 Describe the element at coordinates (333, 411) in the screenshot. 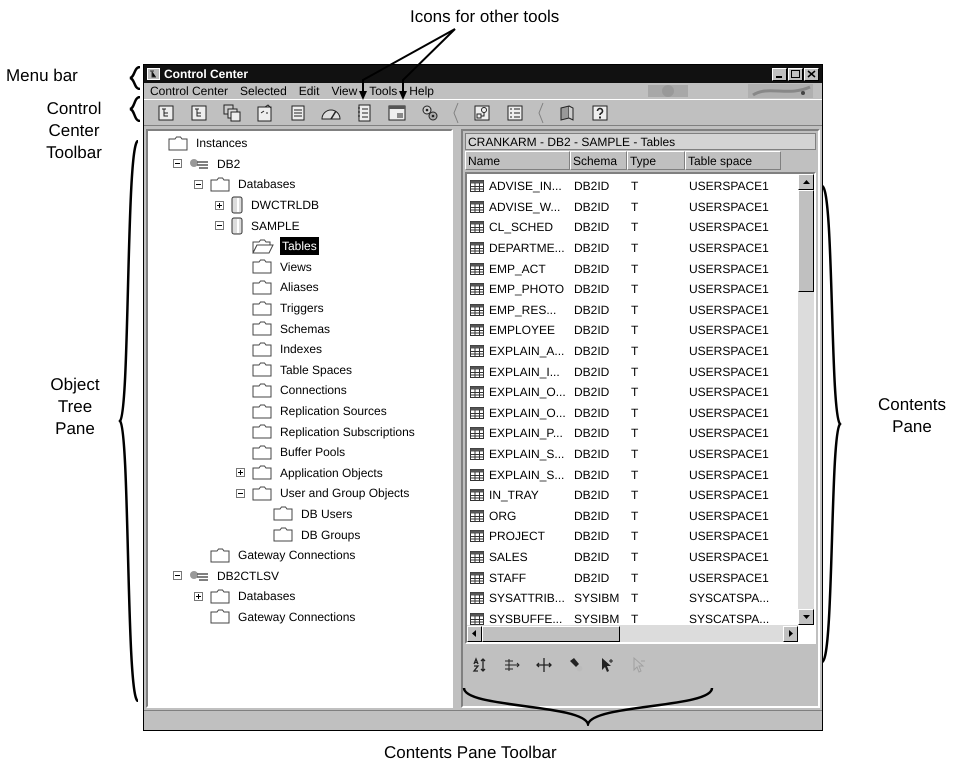

I see `tree-item: Replication Sources` at that location.